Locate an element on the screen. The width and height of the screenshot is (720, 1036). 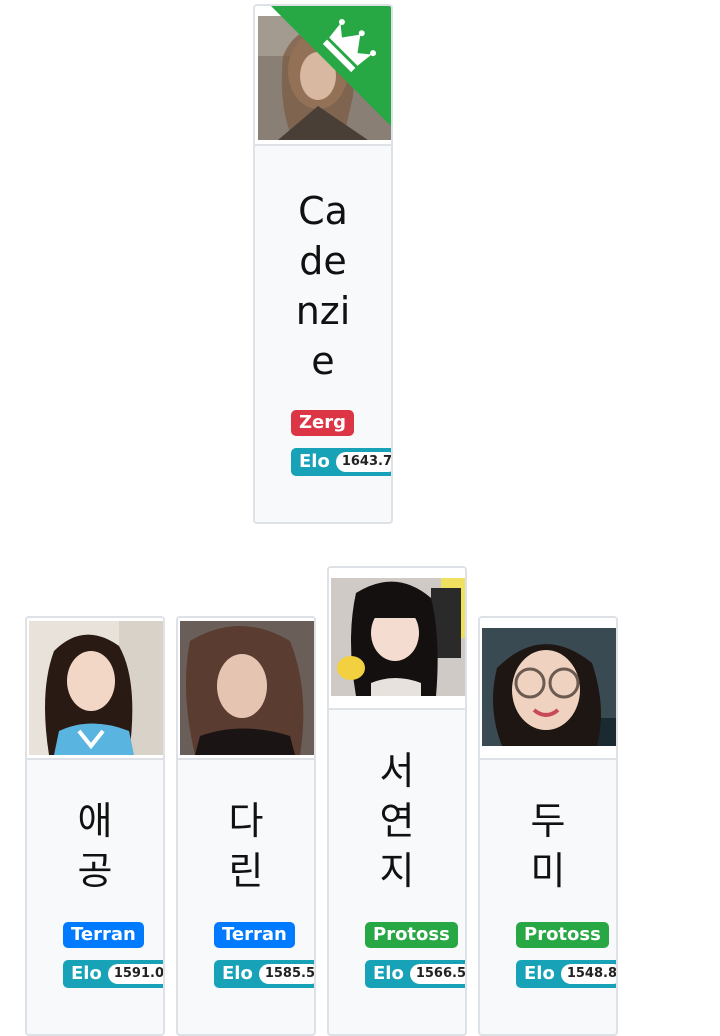
elo-value: 1643.7 is located at coordinates (363, 462).